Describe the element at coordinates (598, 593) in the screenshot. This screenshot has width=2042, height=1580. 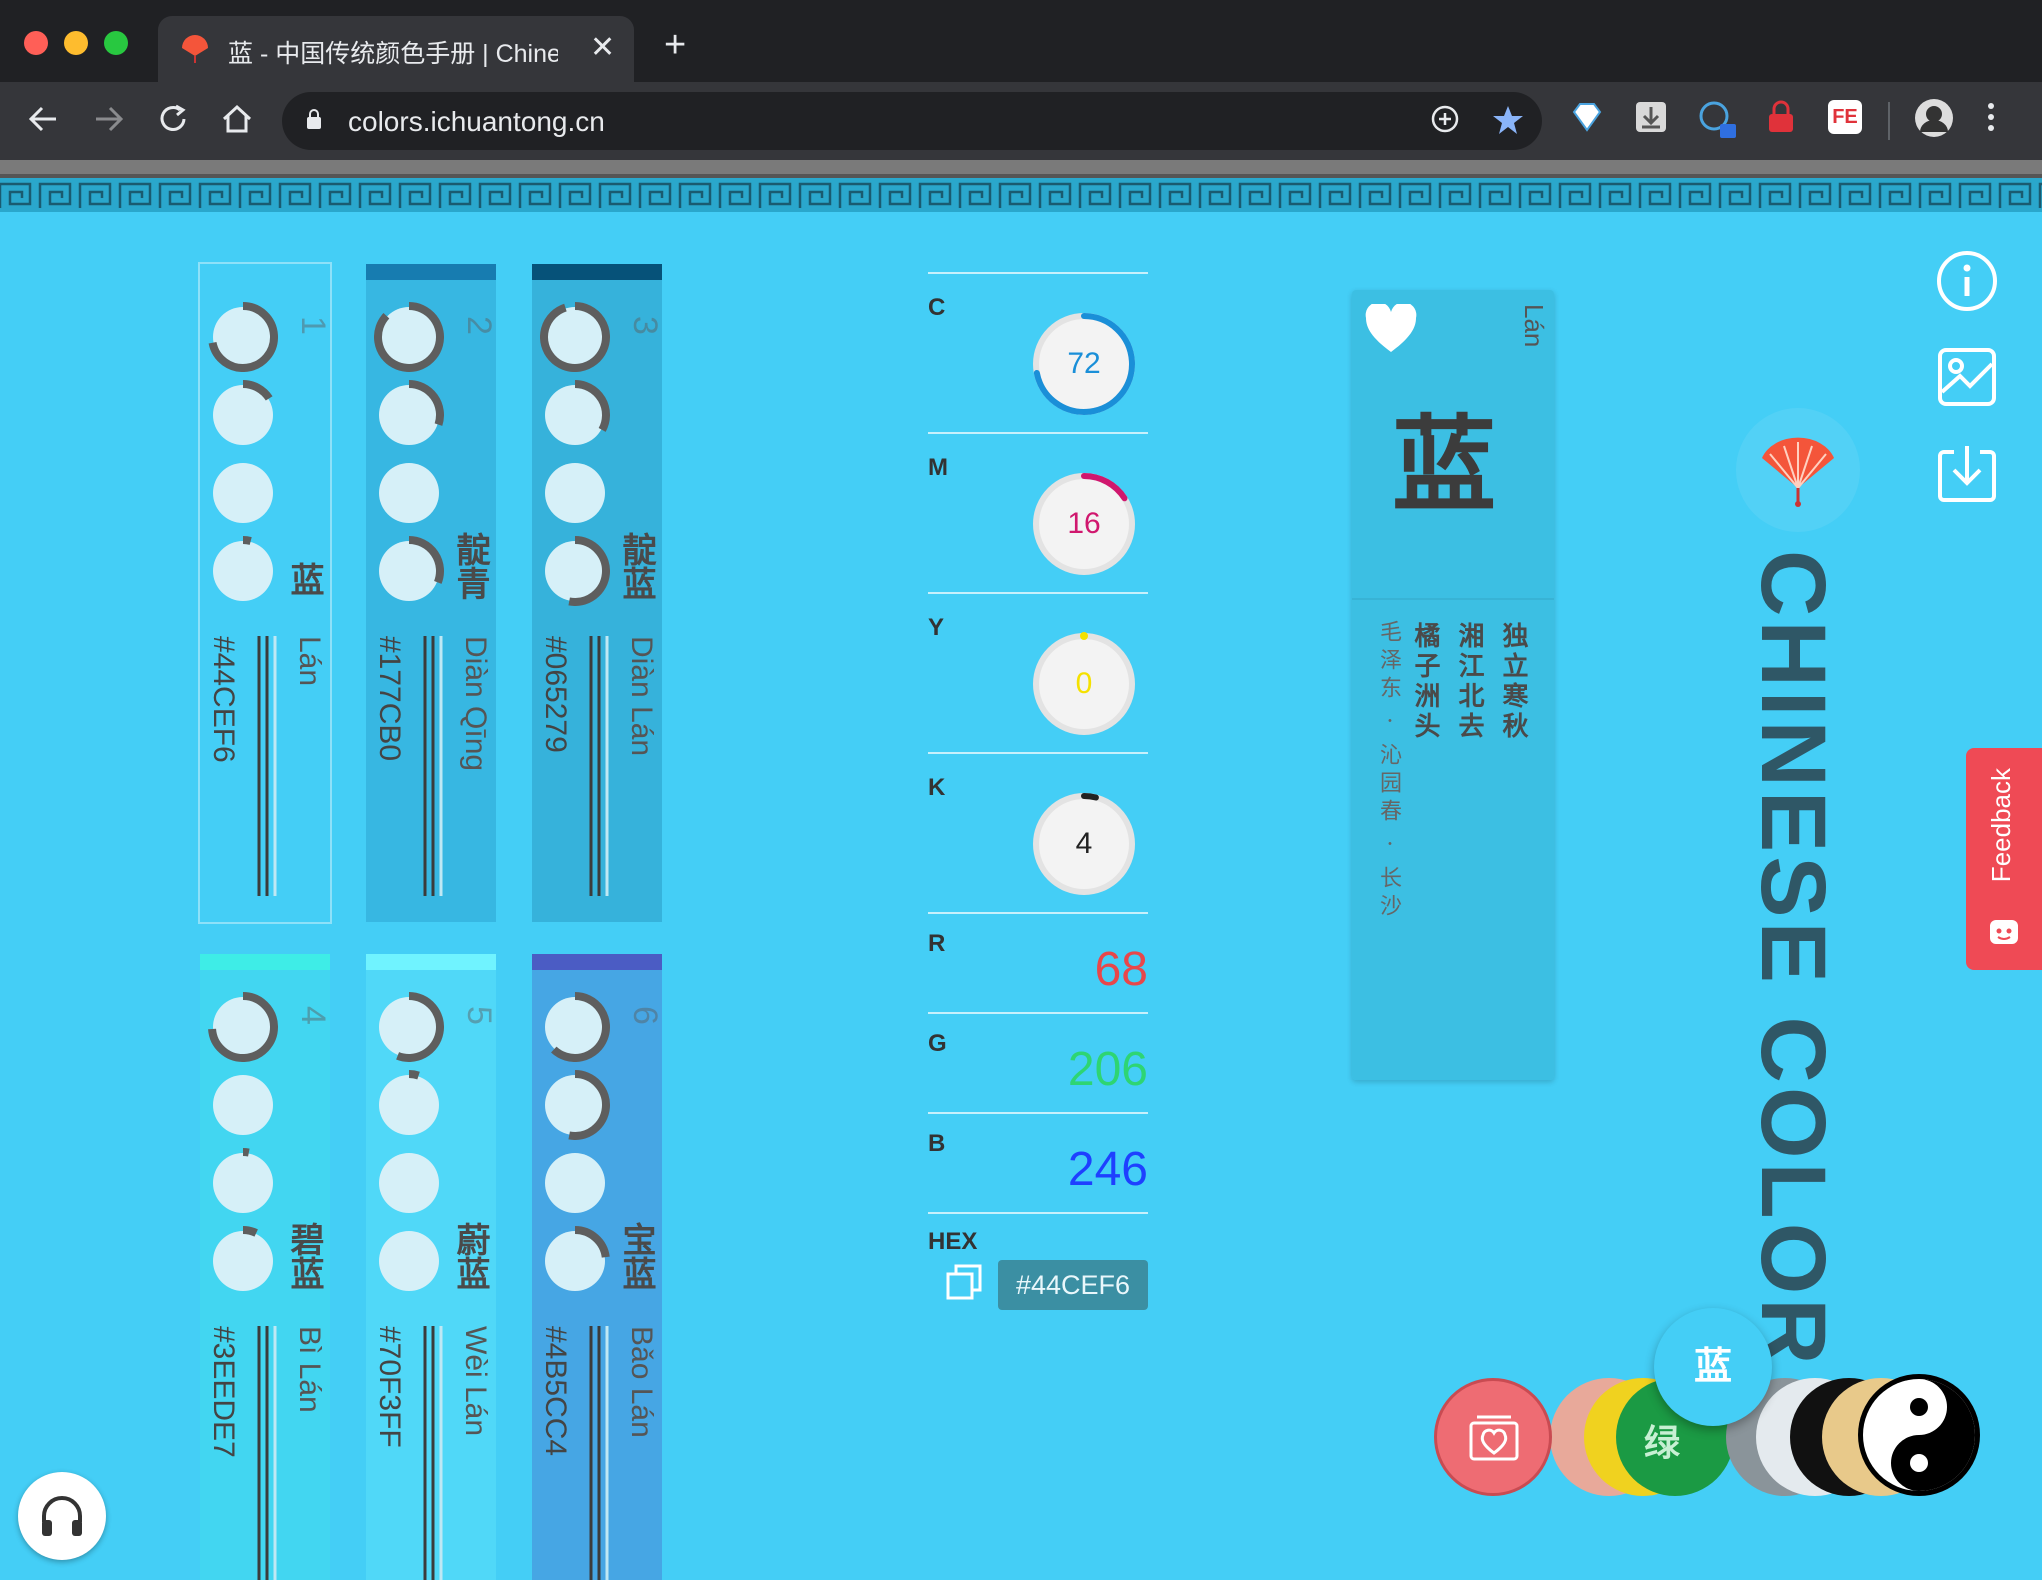
I see `palette-card: 3 靛蓝 #065279 Diàn Lán` at that location.